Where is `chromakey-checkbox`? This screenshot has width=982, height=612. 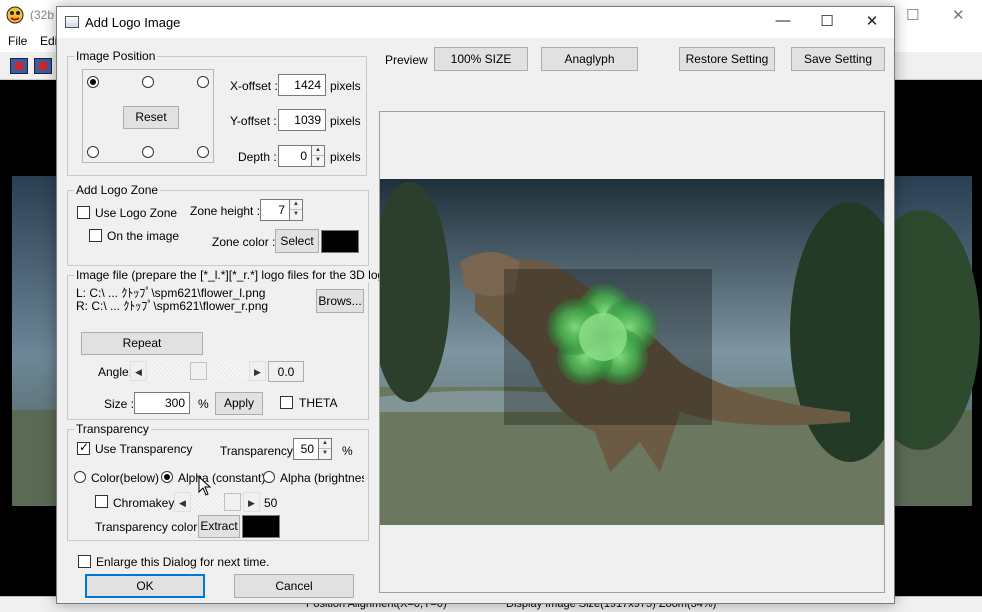
chromakey-checkbox is located at coordinates (101, 501).